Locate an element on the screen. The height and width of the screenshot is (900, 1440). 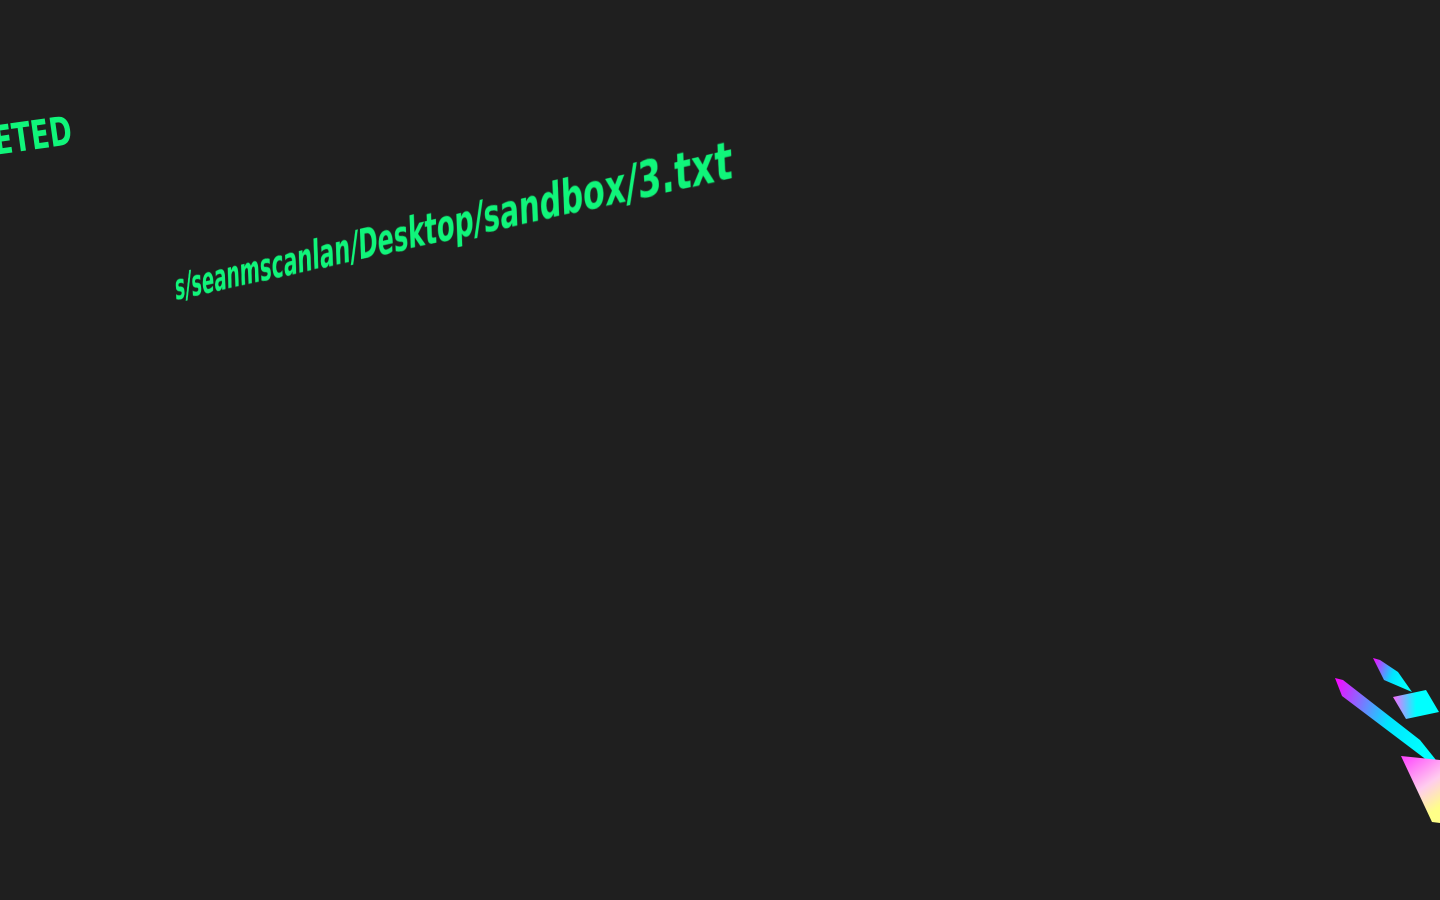
status-text: LETED is located at coordinates (38, 138).